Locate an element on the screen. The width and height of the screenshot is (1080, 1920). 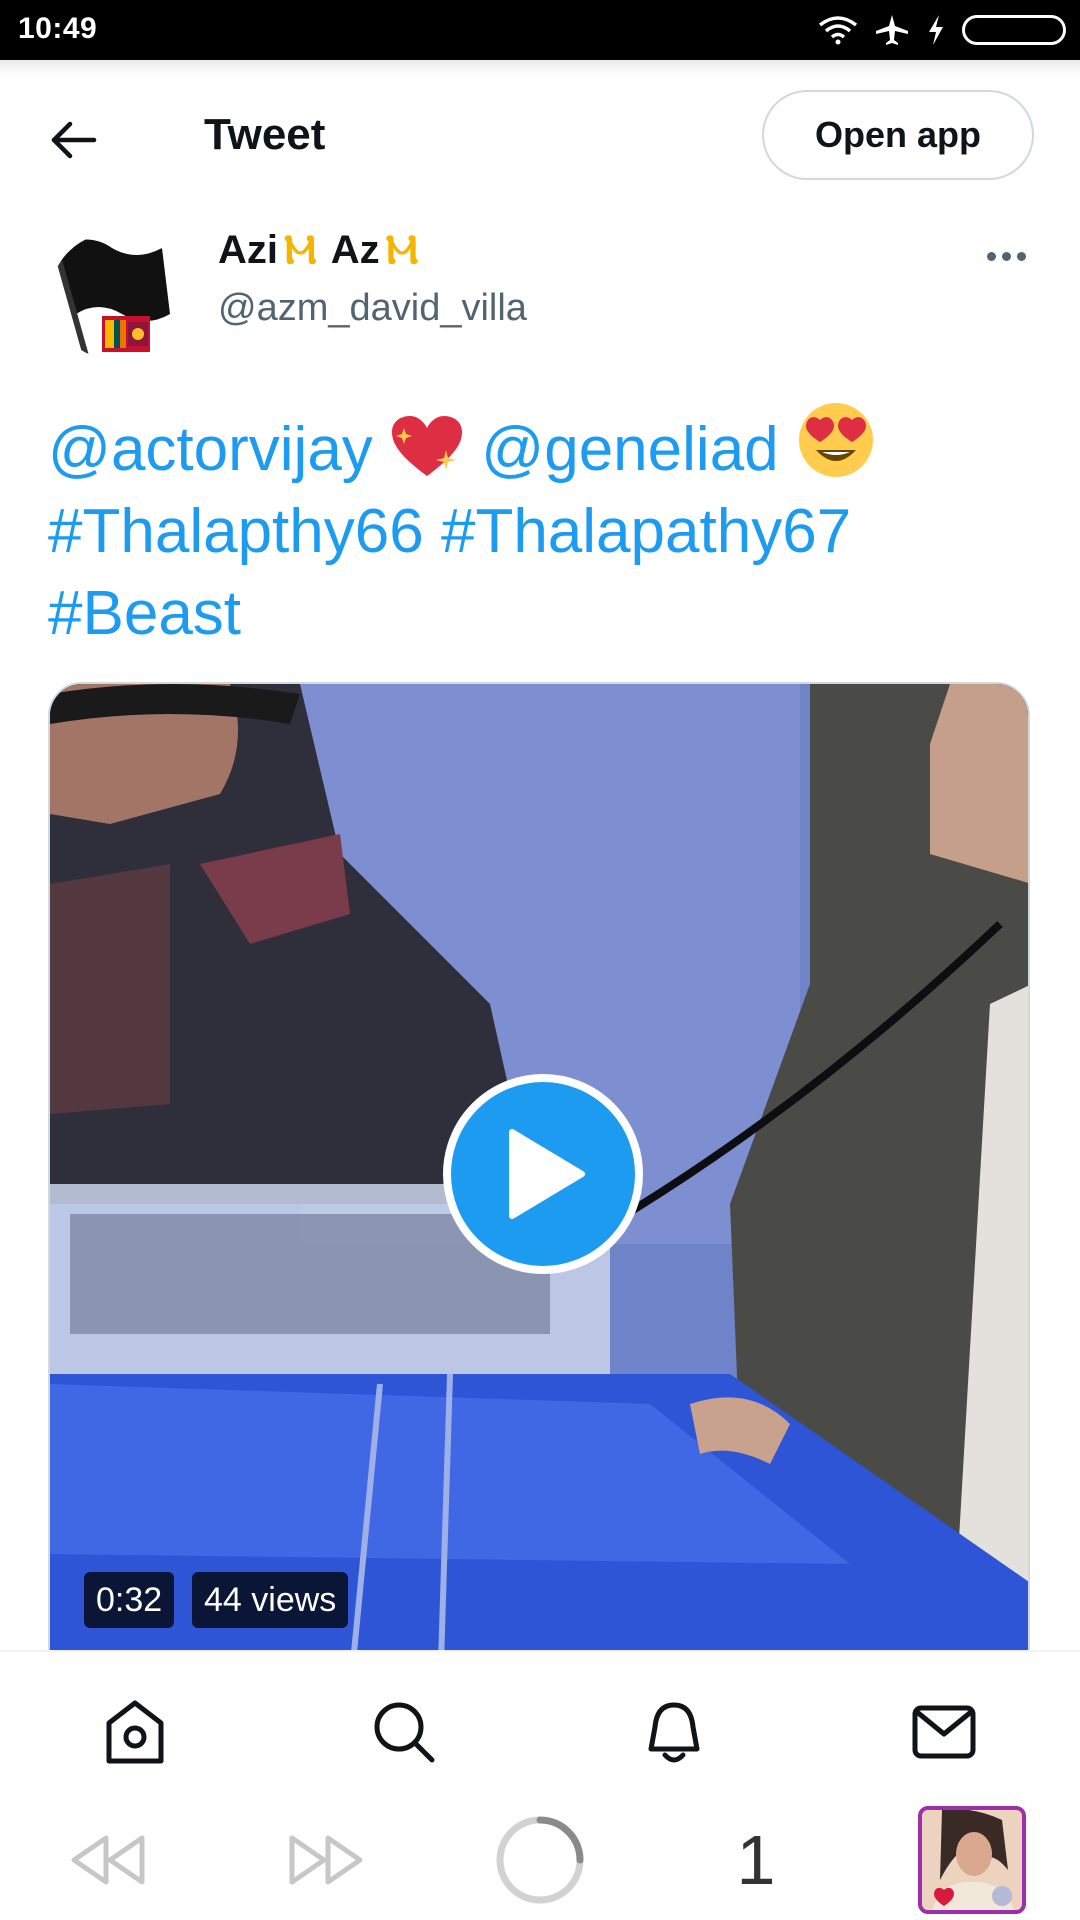
back-button is located at coordinates (74, 140).